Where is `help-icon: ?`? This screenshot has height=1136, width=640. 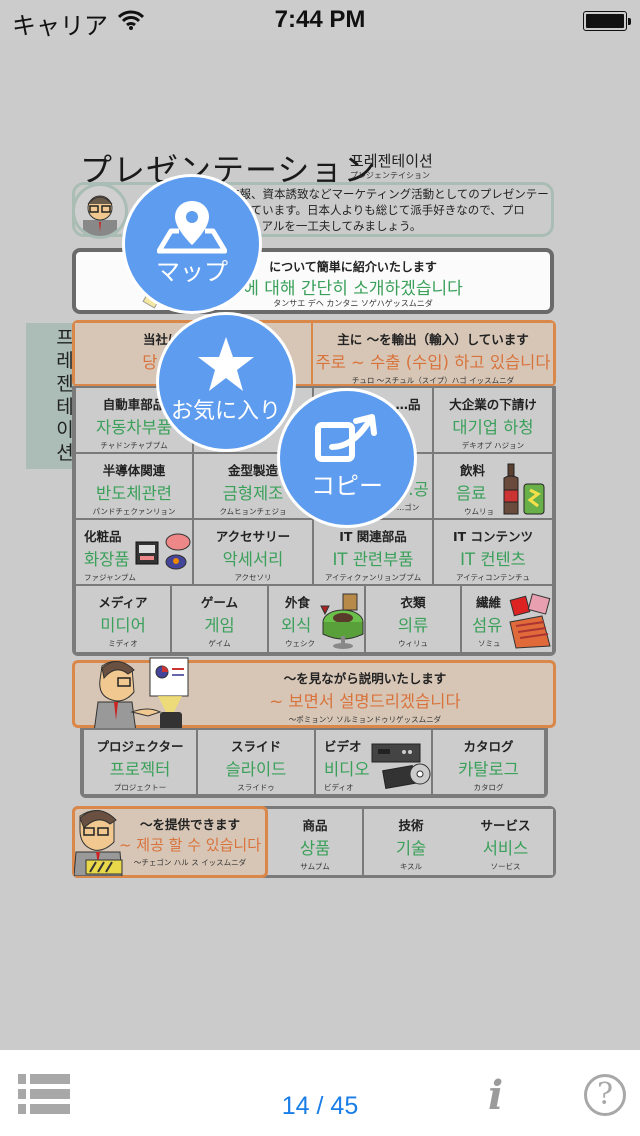 help-icon: ? is located at coordinates (605, 1095).